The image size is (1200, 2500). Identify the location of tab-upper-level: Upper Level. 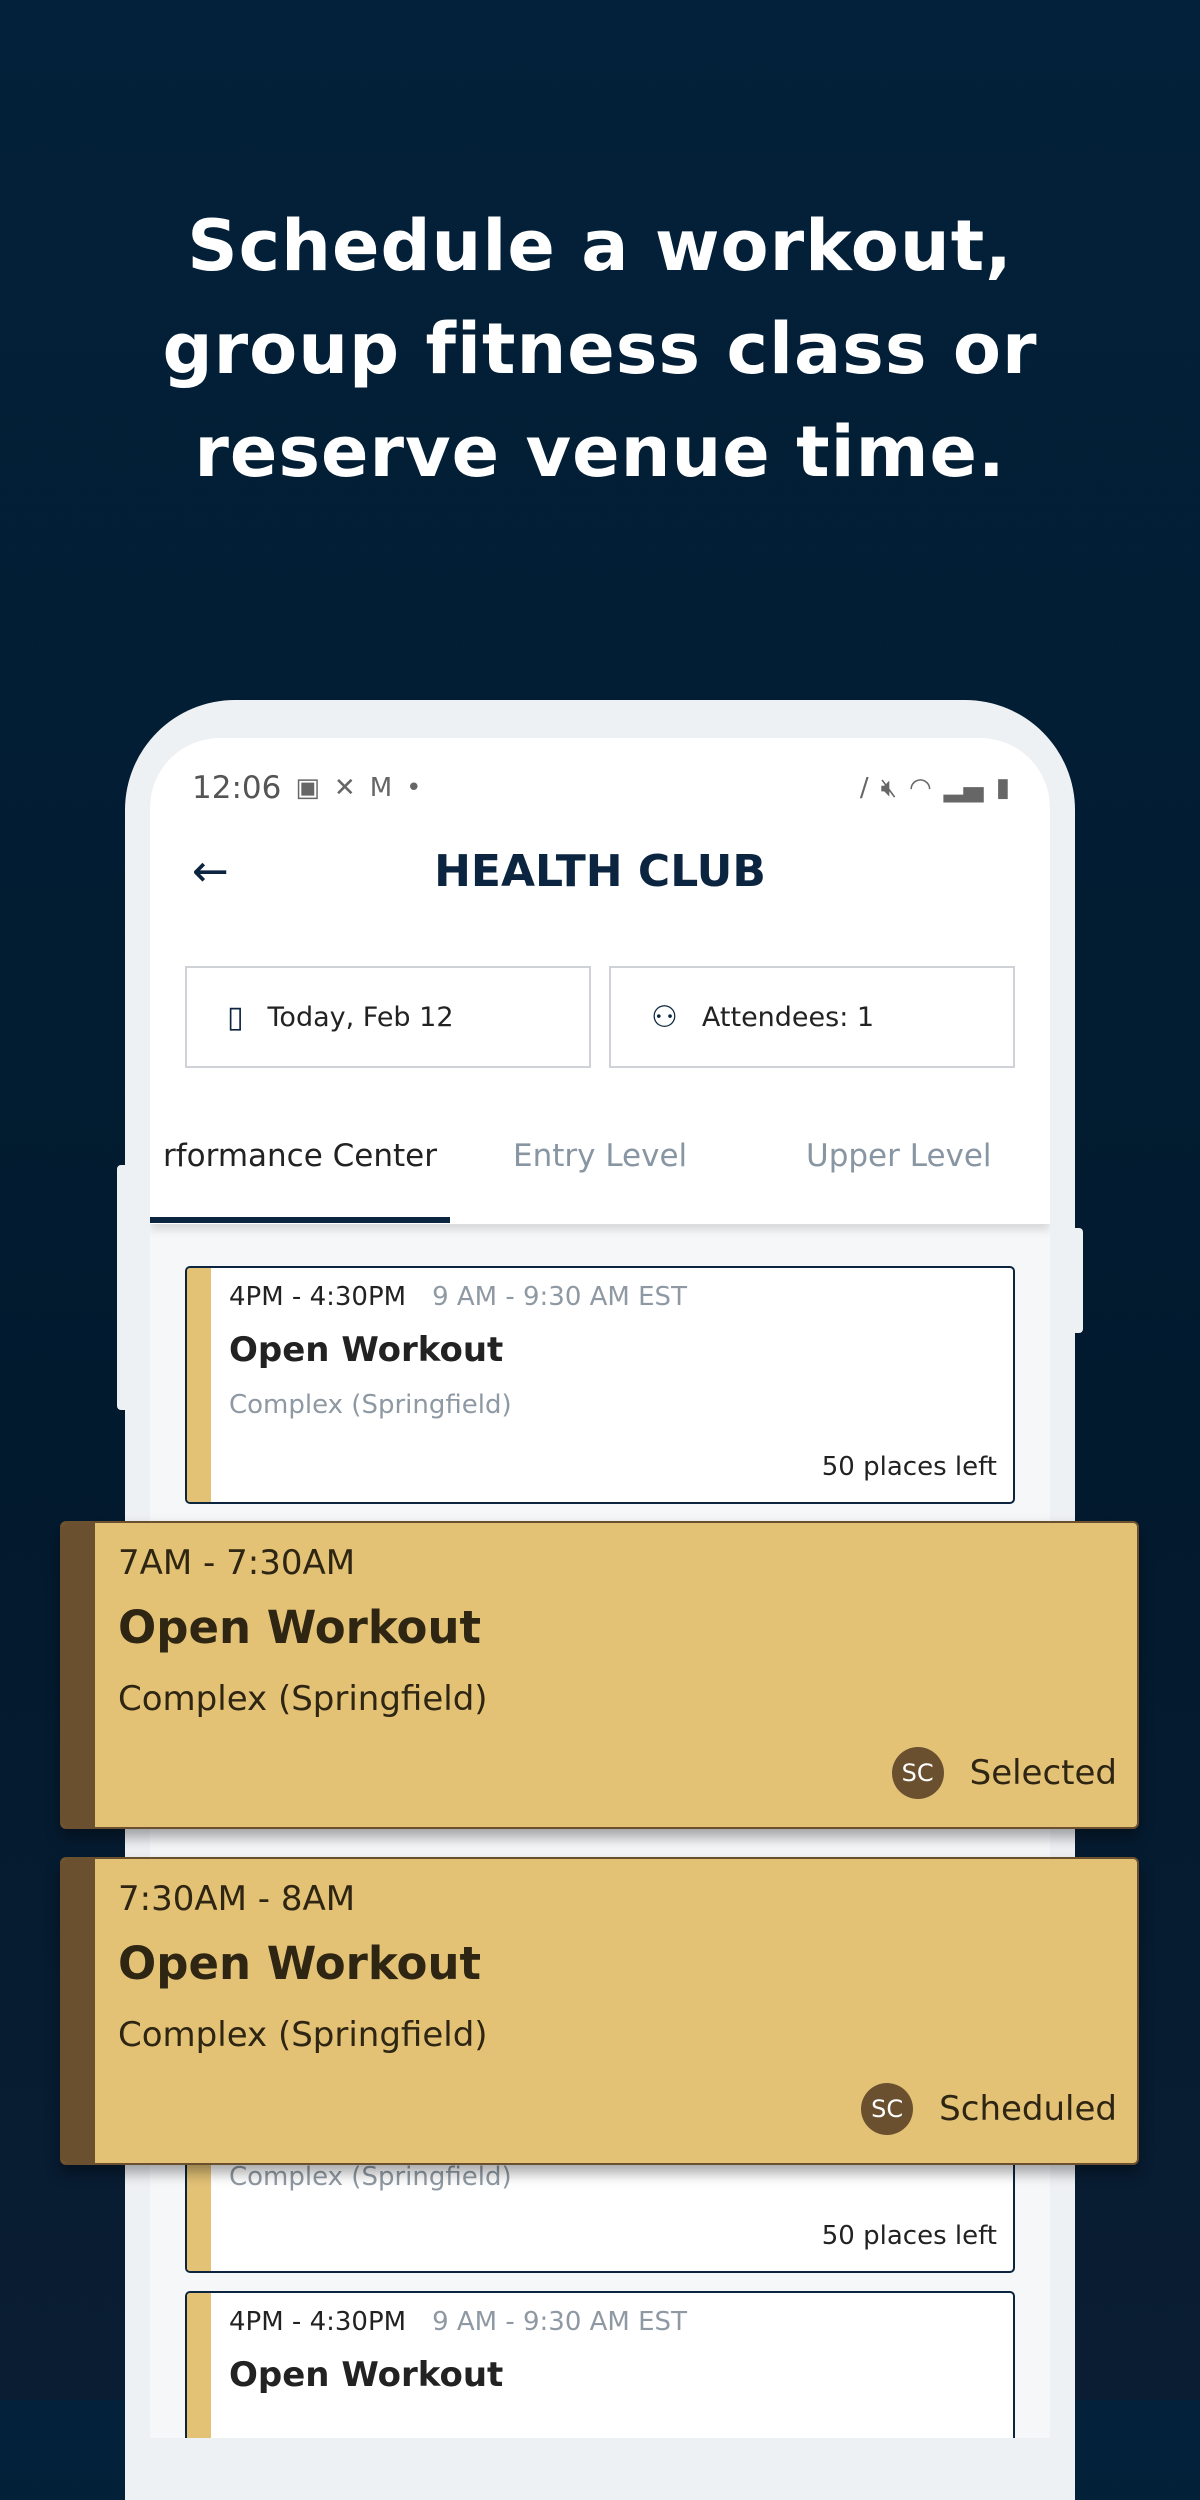
(899, 1156).